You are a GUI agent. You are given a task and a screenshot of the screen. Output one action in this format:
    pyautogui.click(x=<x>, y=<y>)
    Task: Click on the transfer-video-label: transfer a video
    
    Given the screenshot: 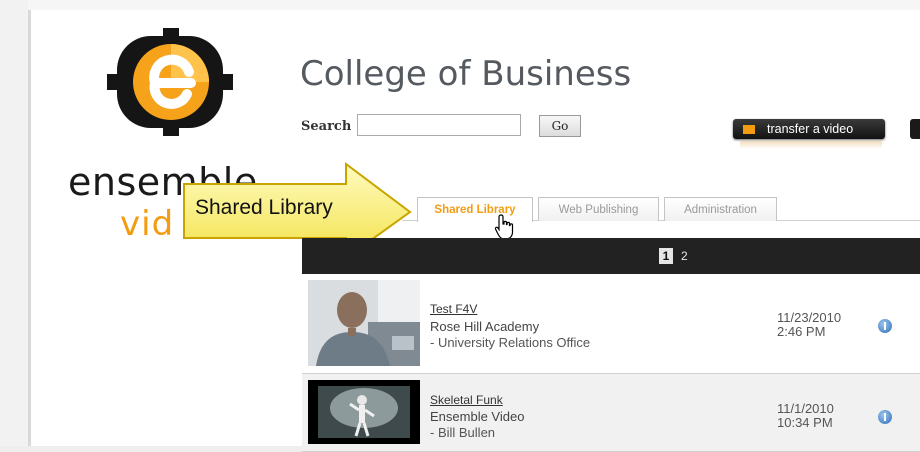 What is the action you would take?
    pyautogui.click(x=810, y=129)
    